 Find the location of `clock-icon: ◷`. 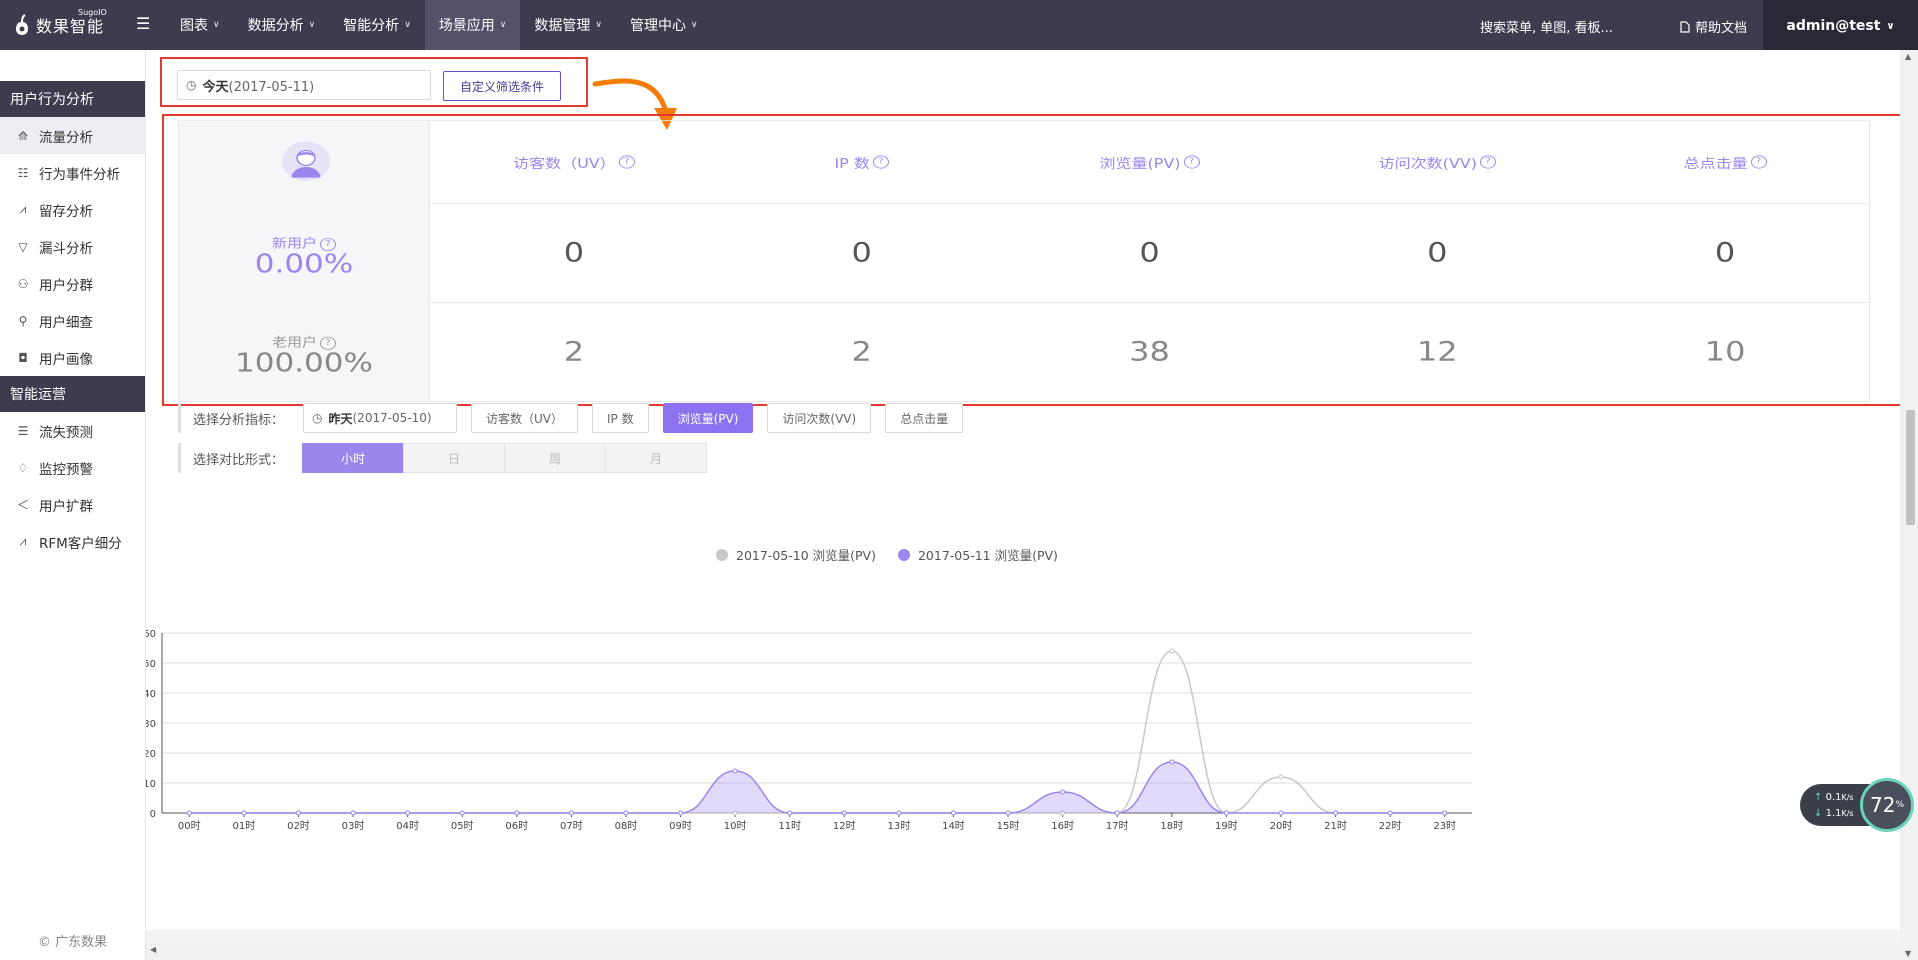

clock-icon: ◷ is located at coordinates (317, 418).